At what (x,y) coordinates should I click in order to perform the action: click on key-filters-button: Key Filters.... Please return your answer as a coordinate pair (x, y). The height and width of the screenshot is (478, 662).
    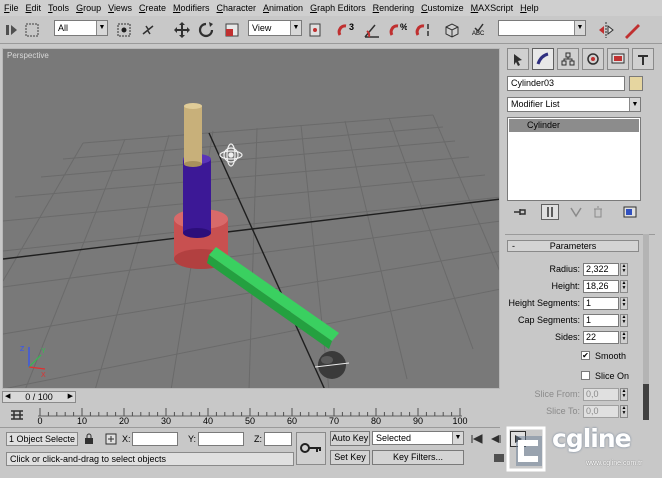
    Looking at the image, I should click on (418, 457).